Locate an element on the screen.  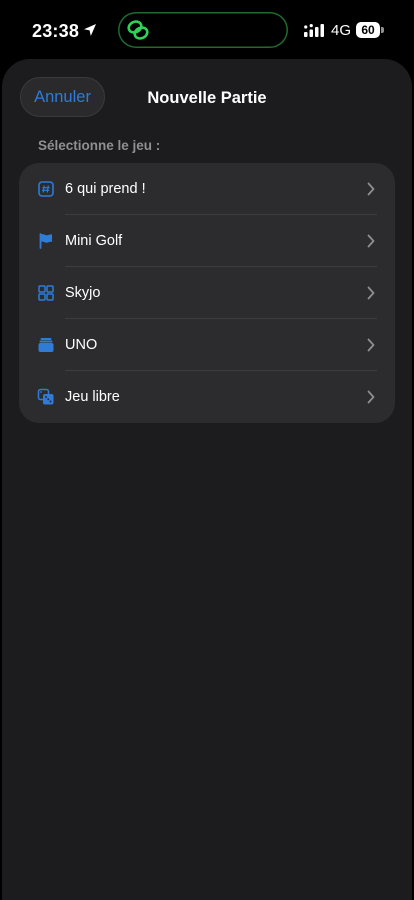
game-label: UNO is located at coordinates (81, 345).